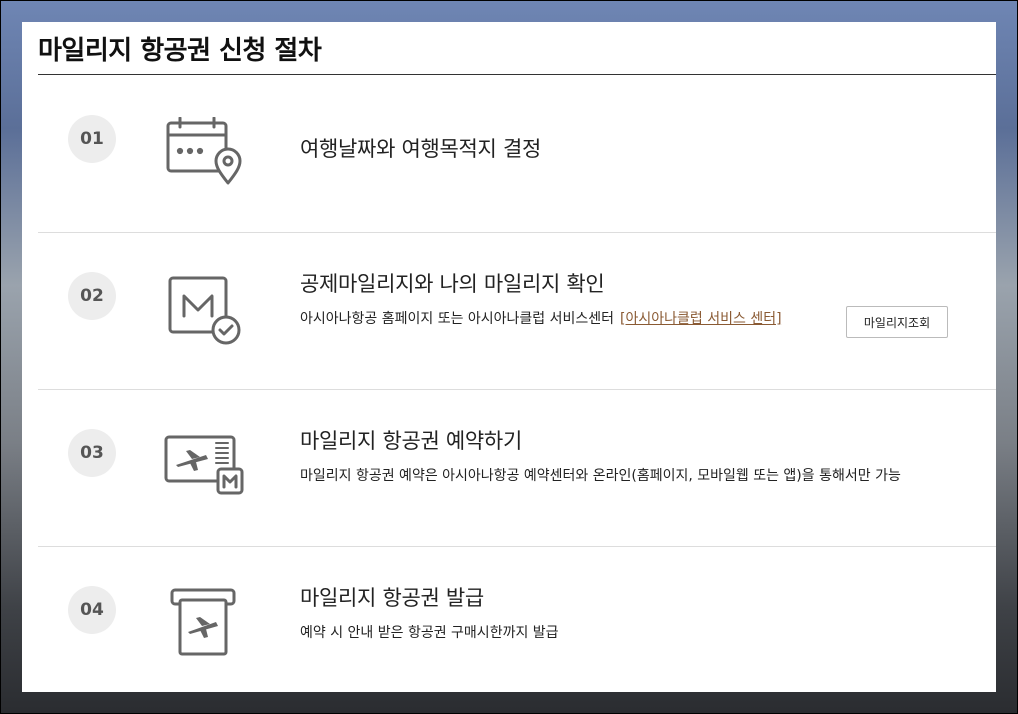  Describe the element at coordinates (92, 610) in the screenshot. I see `step-number: 04` at that location.